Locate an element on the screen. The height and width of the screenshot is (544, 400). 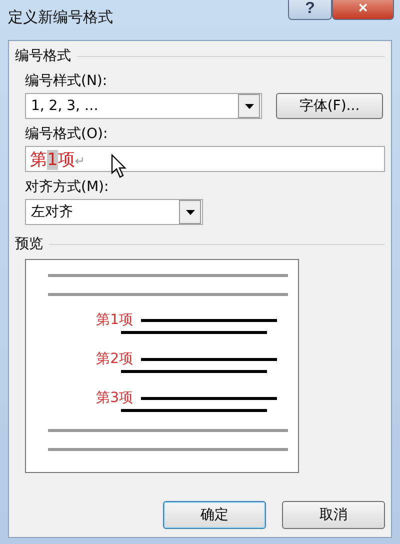
group-title: 预览 is located at coordinates (29, 244).